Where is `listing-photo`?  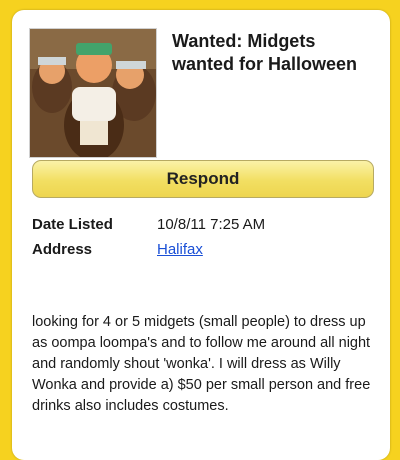 listing-photo is located at coordinates (93, 93).